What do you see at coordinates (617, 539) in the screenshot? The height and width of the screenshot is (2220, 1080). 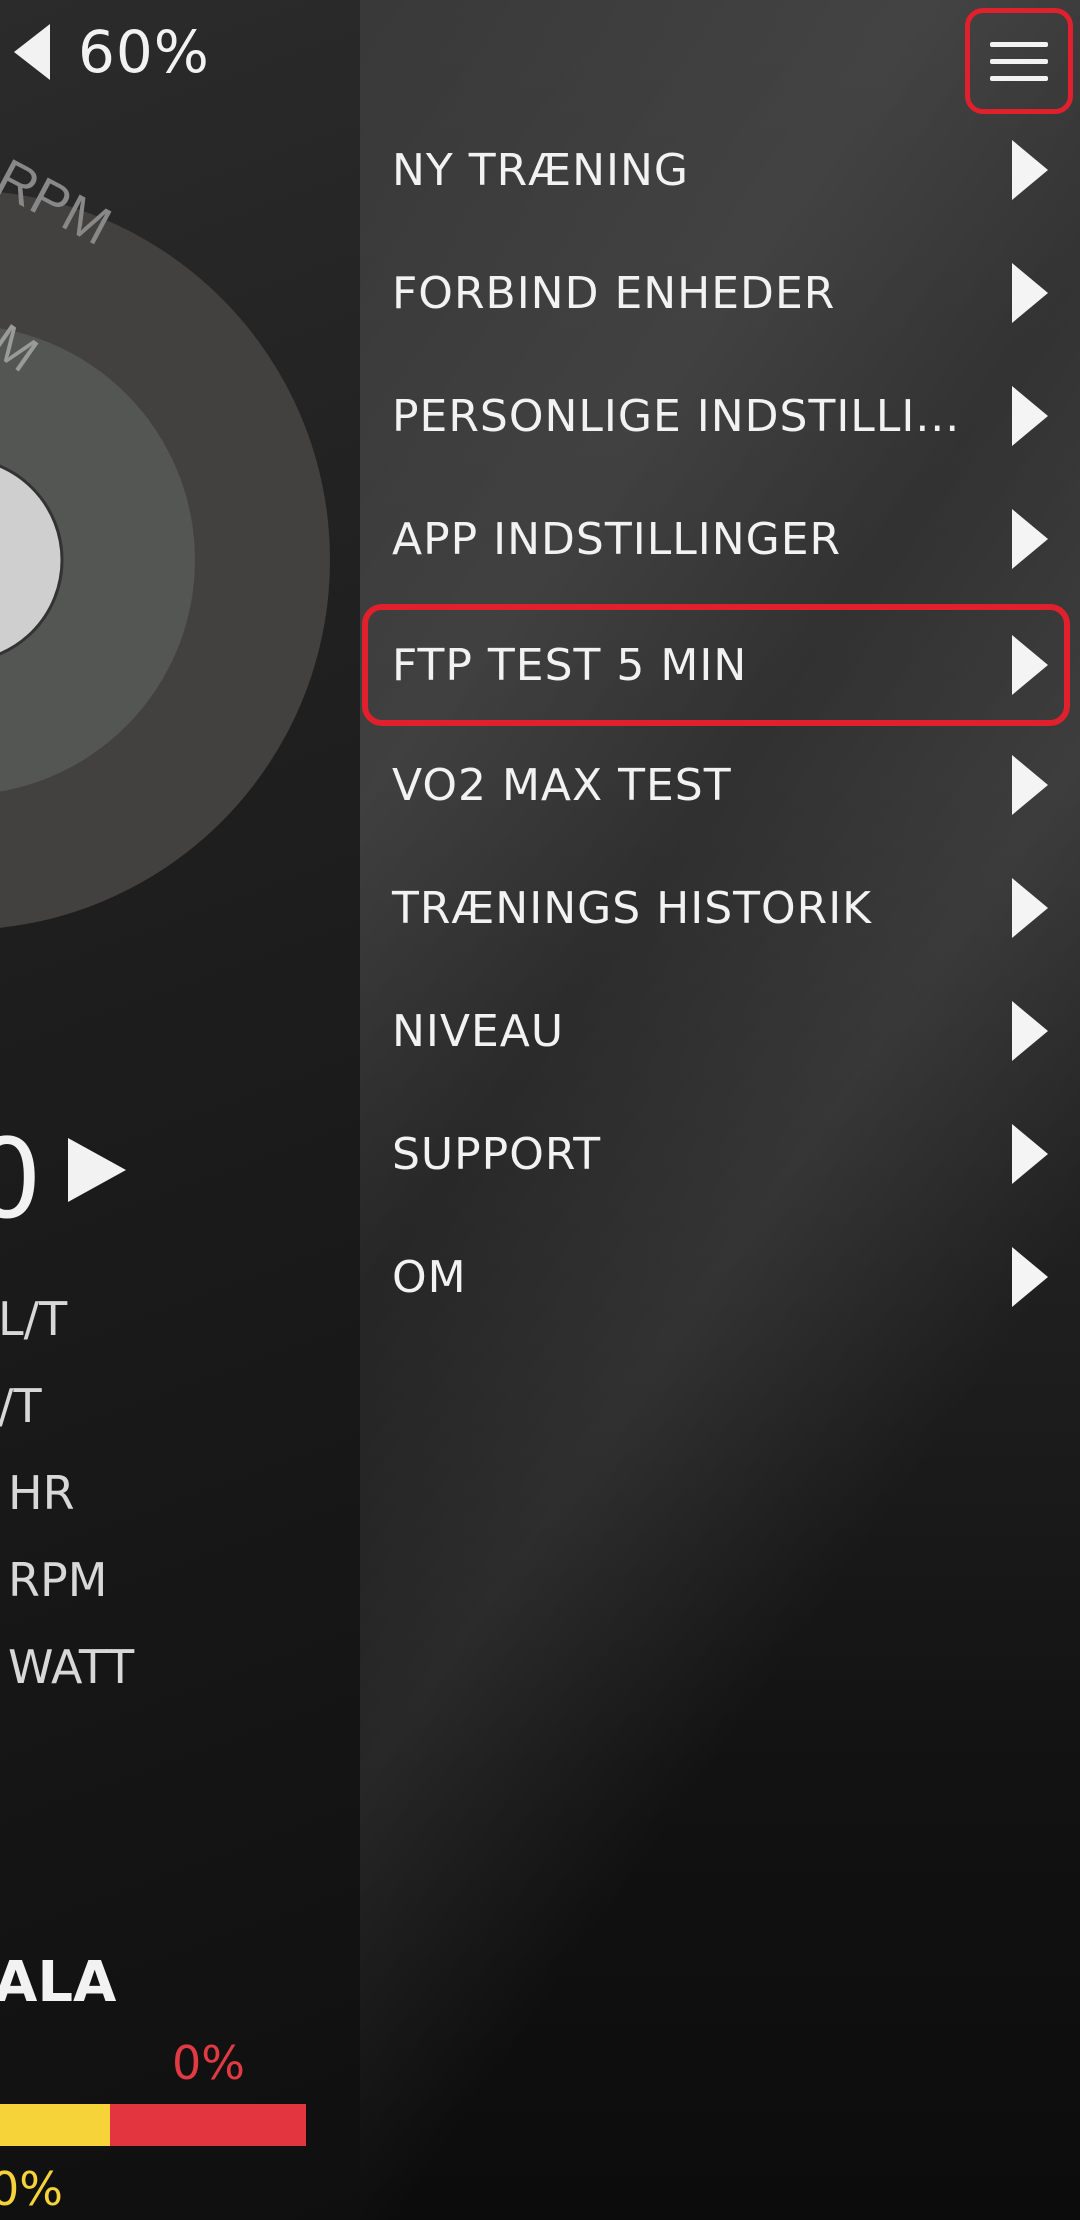 I see `menu-item-label: APP INDSTILLINGER` at bounding box center [617, 539].